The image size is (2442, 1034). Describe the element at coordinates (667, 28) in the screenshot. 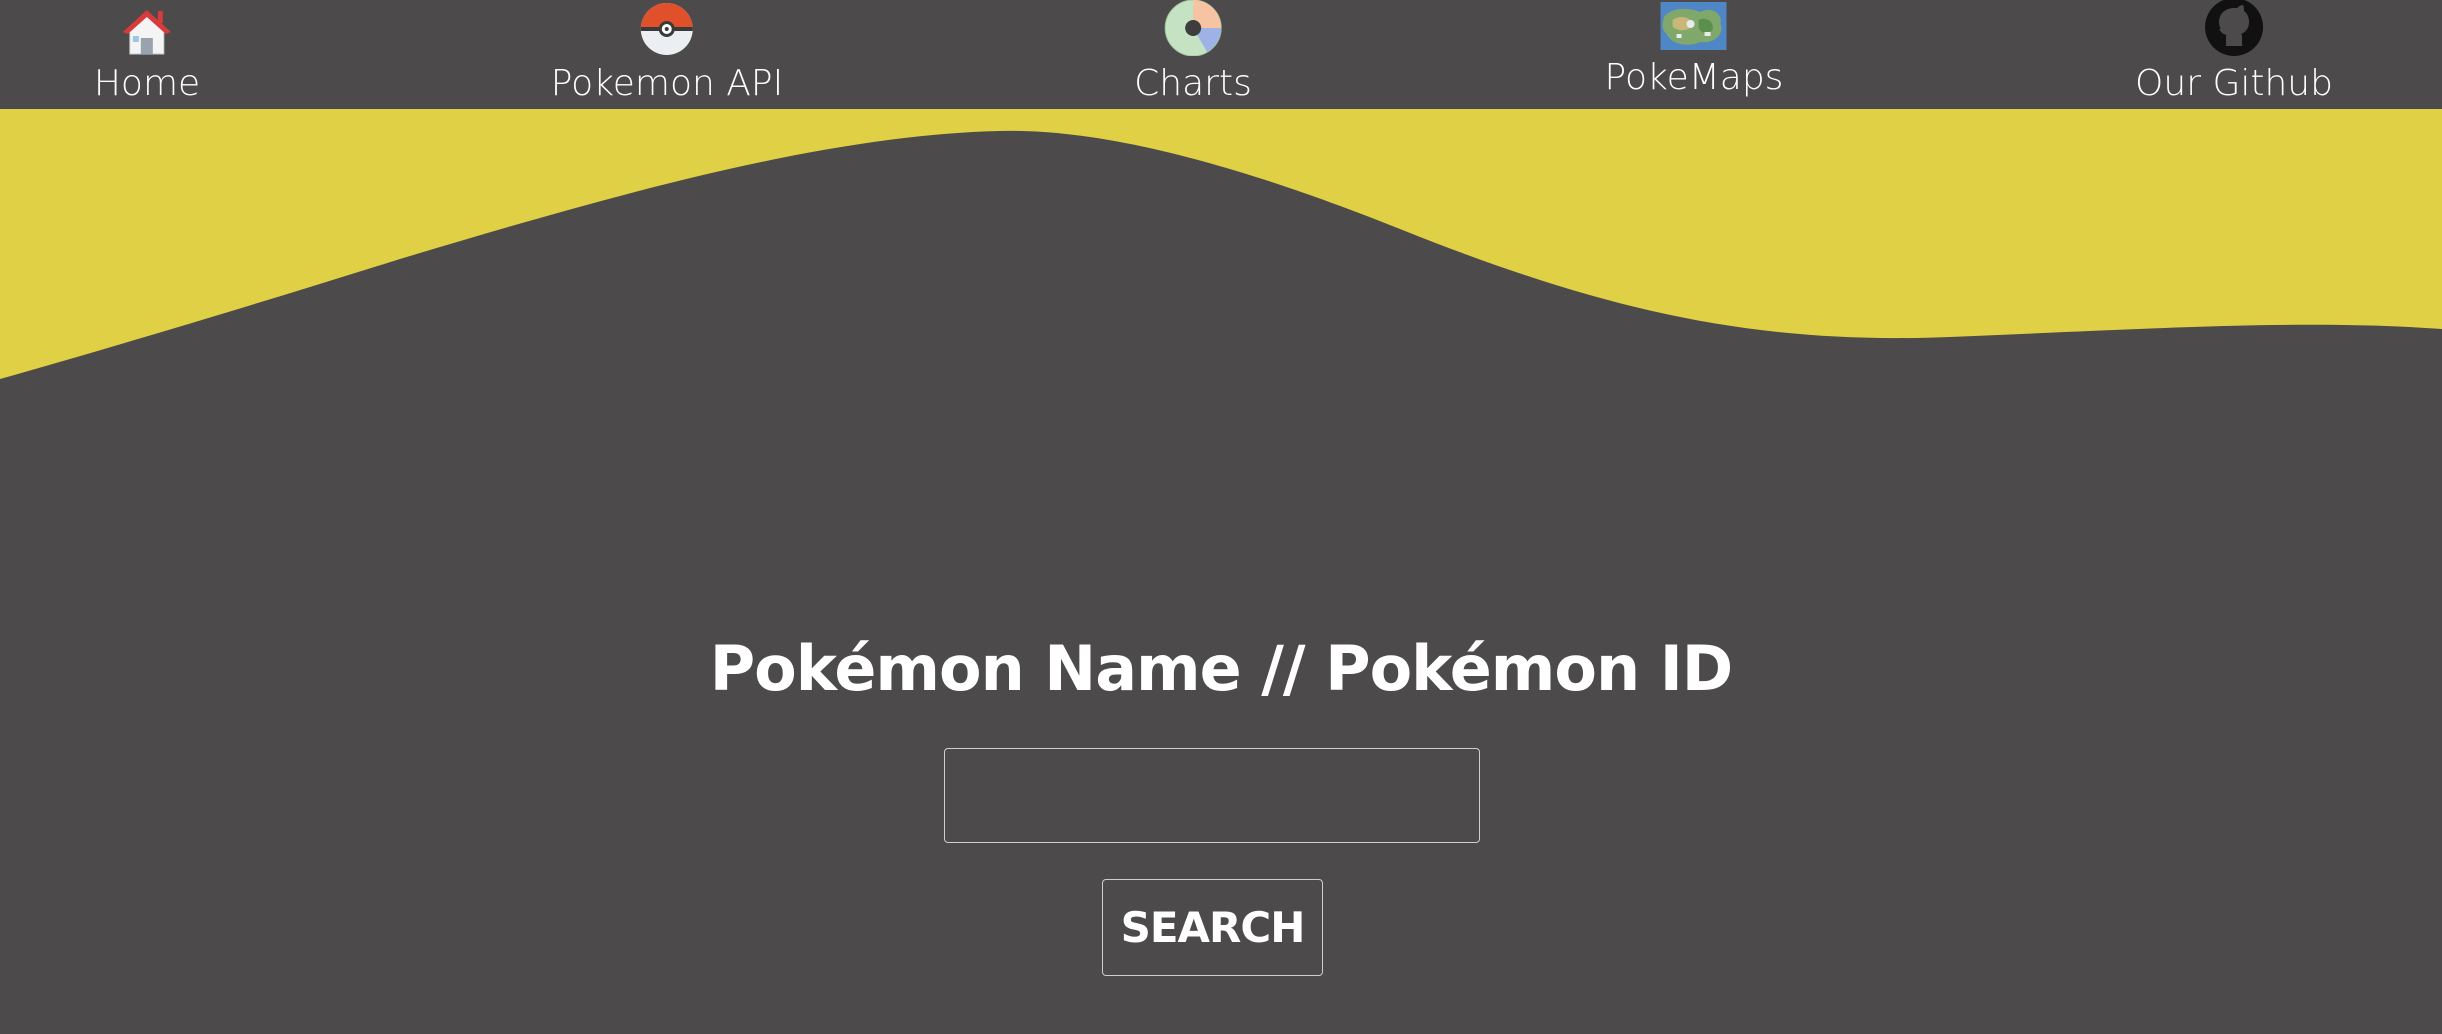

I see `pokeball-icon` at that location.